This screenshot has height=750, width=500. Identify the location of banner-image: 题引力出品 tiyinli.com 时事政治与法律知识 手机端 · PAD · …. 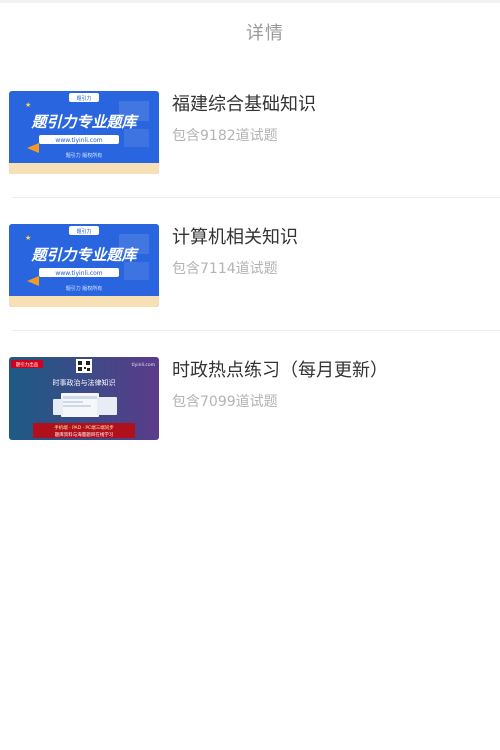
(84, 398).